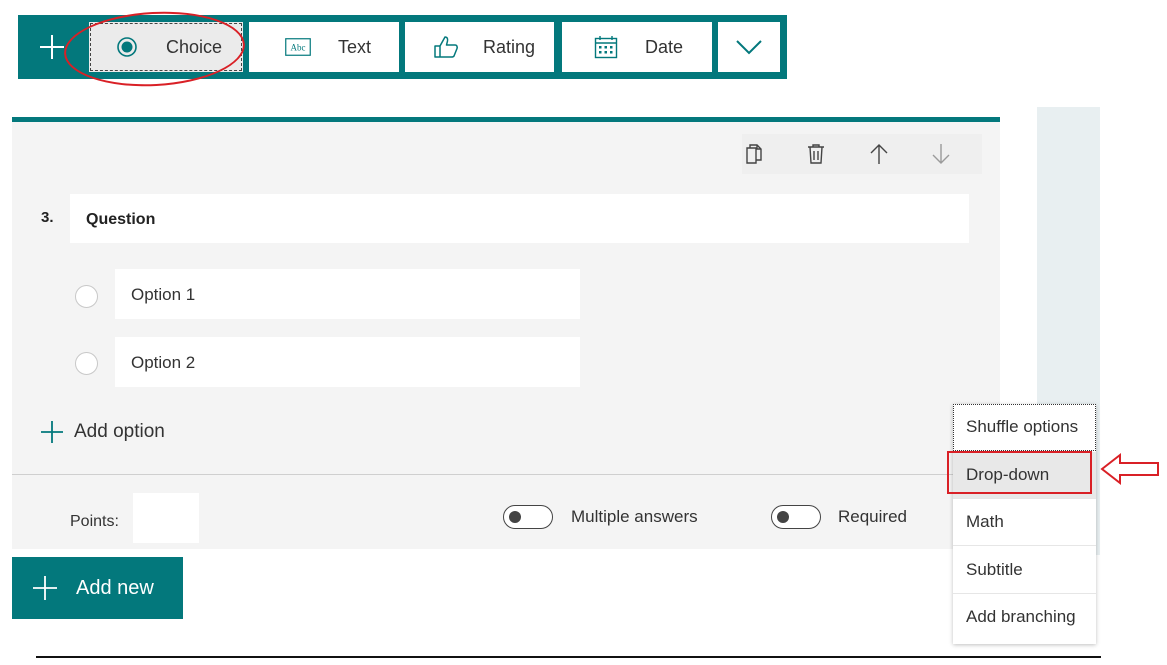 The width and height of the screenshot is (1167, 665). What do you see at coordinates (347, 294) in the screenshot?
I see `option-1-input: Option 1` at bounding box center [347, 294].